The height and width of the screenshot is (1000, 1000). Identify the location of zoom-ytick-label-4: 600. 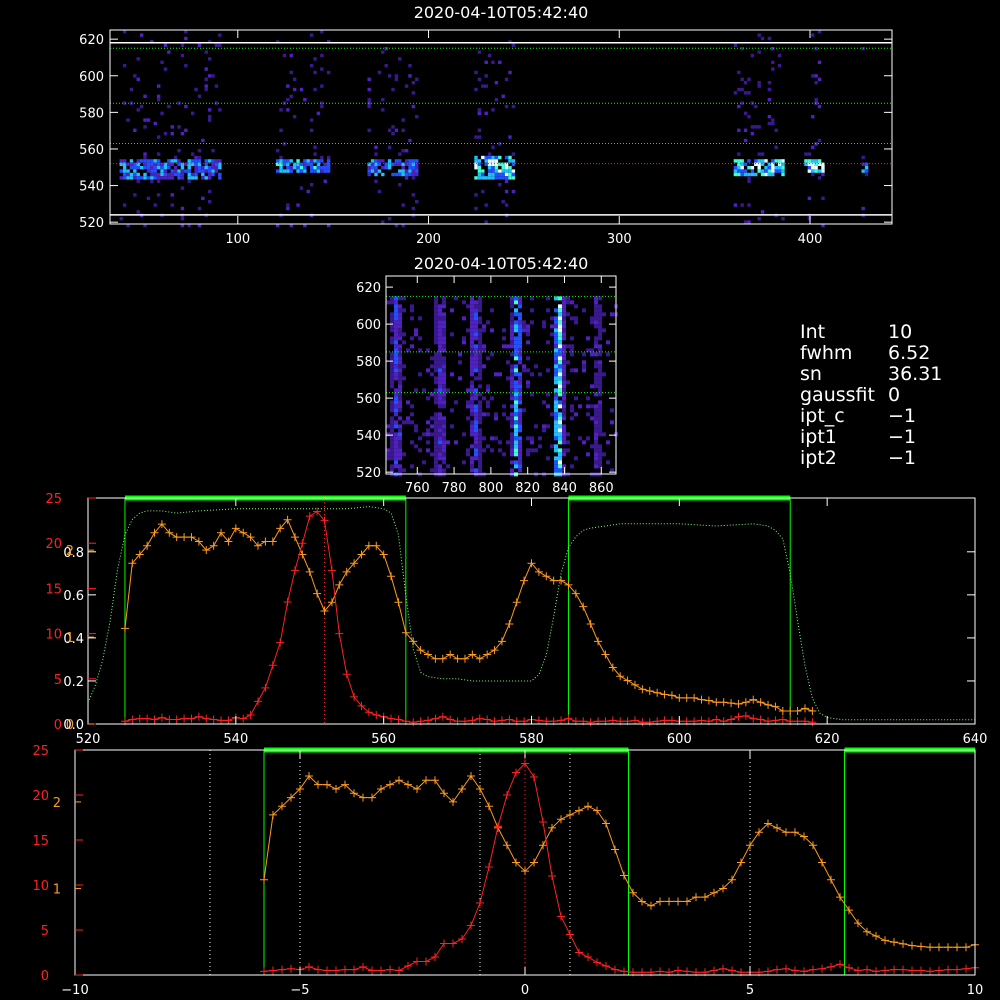
(368, 325).